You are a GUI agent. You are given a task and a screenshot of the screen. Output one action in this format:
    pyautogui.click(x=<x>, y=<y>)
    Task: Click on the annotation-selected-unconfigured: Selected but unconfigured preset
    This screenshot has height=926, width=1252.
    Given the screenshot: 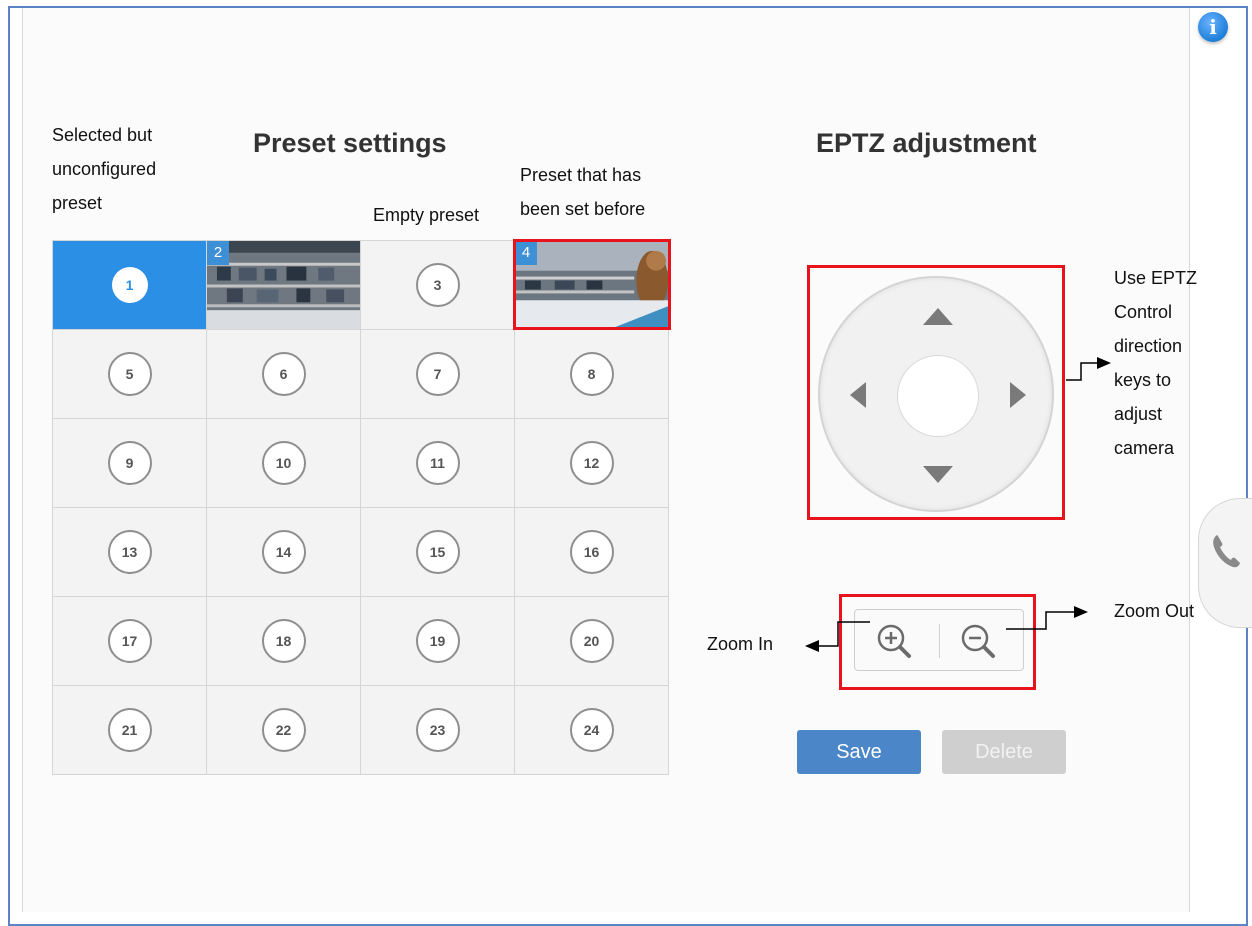 What is the action you would take?
    pyautogui.click(x=122, y=169)
    